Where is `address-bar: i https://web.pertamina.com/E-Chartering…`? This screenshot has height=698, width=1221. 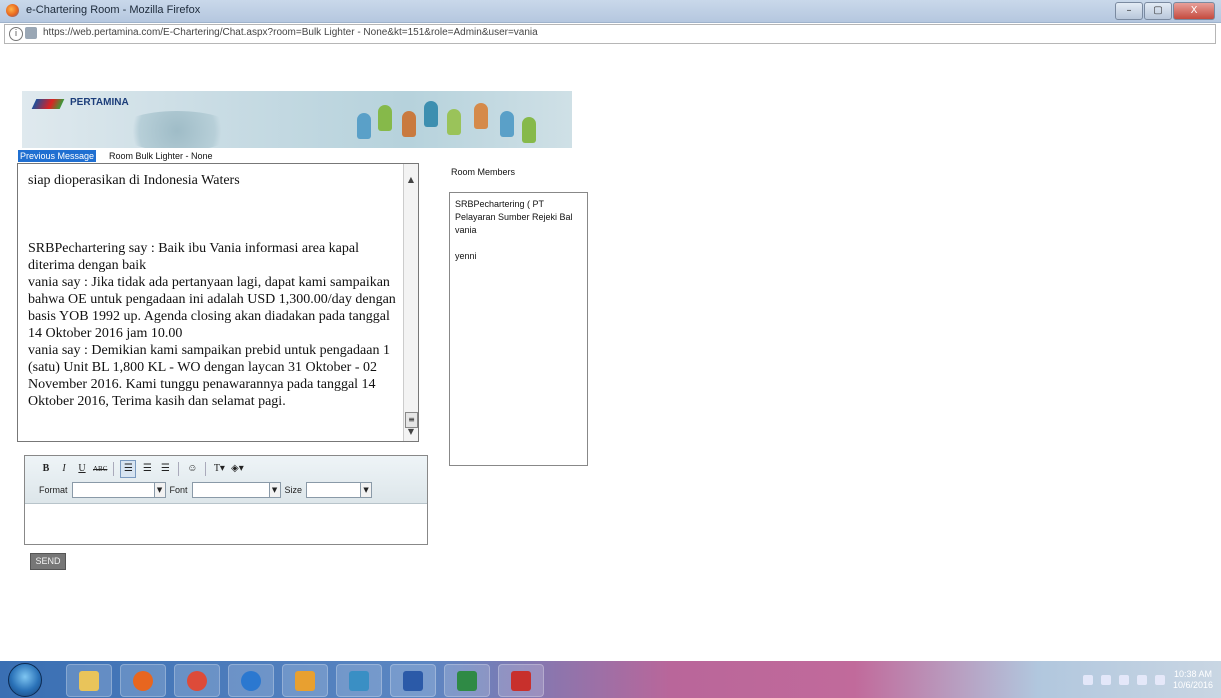 address-bar: i https://web.pertamina.com/E-Chartering… is located at coordinates (610, 34).